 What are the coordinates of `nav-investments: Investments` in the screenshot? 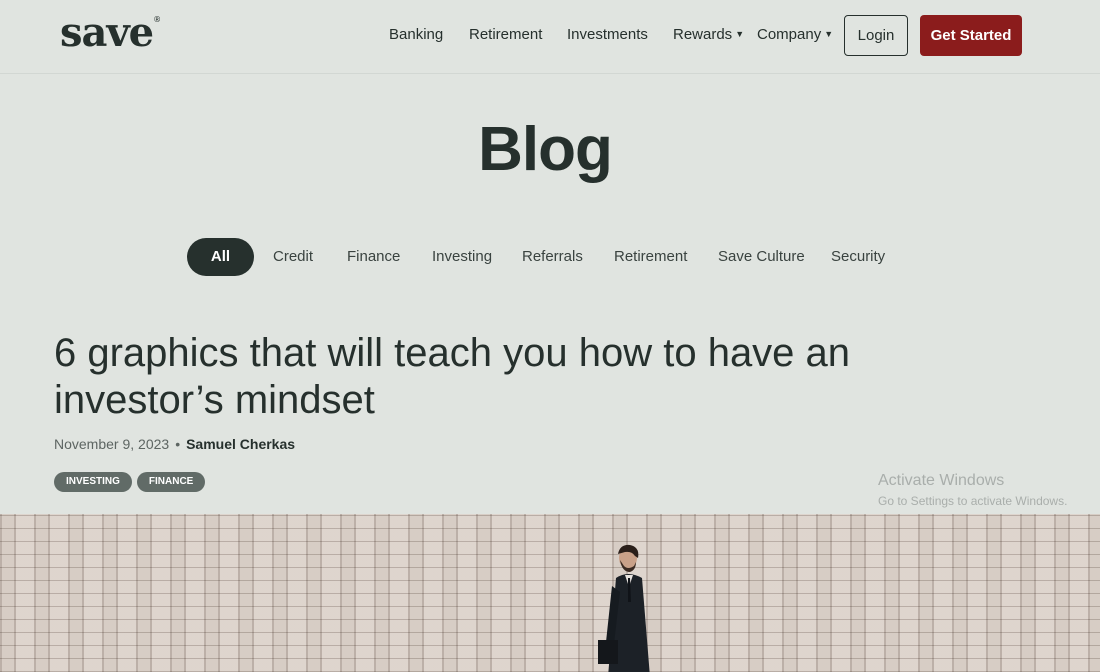 It's located at (607, 34).